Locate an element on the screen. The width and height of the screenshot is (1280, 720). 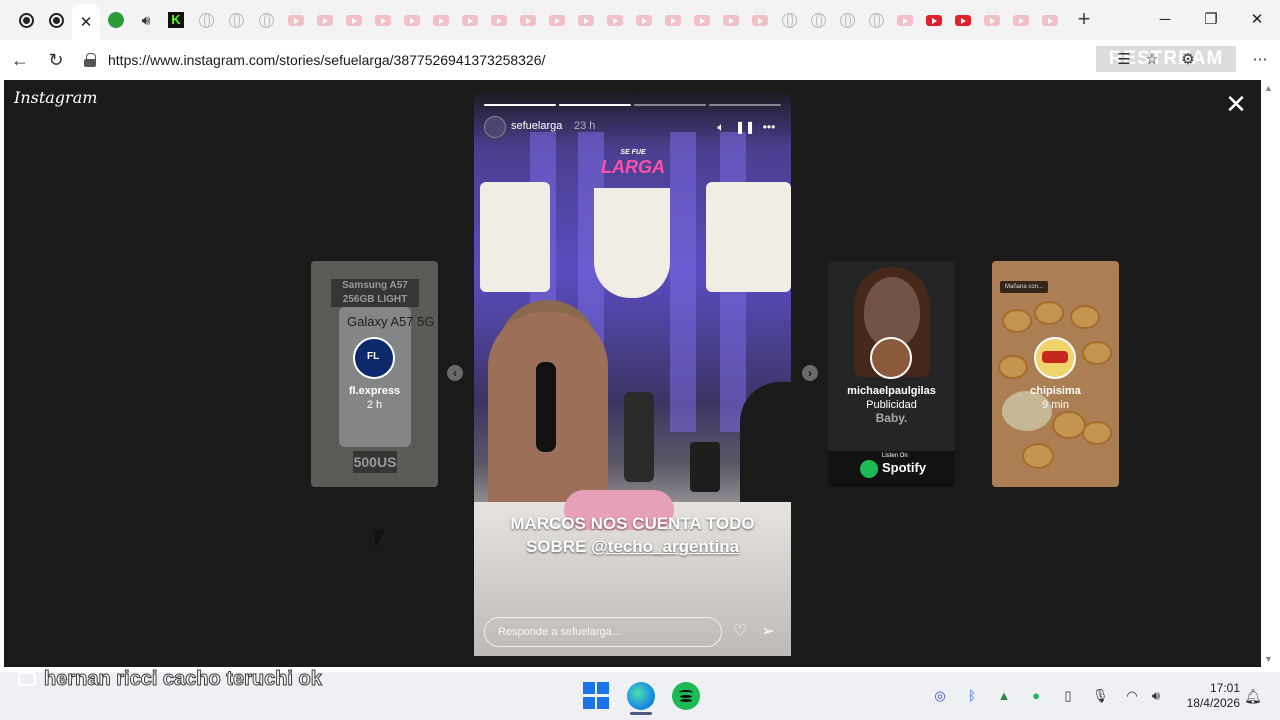
story-subtitle: Publicidad is located at coordinates (891, 405).